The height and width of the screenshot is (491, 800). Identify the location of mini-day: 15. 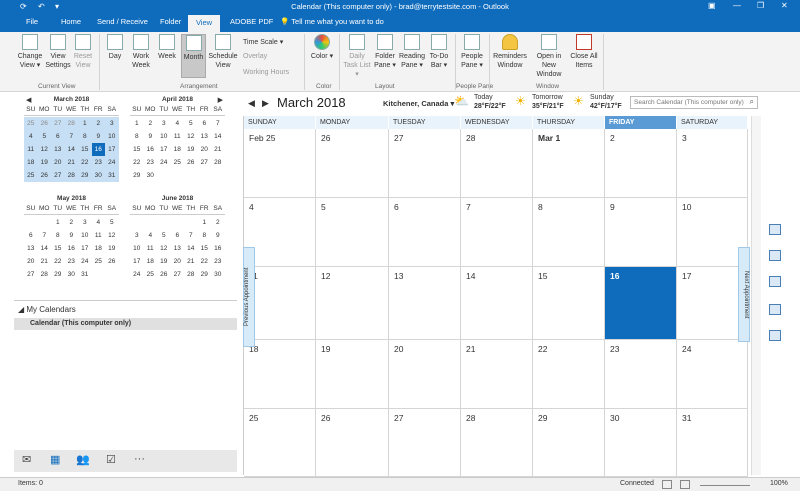
(137, 149).